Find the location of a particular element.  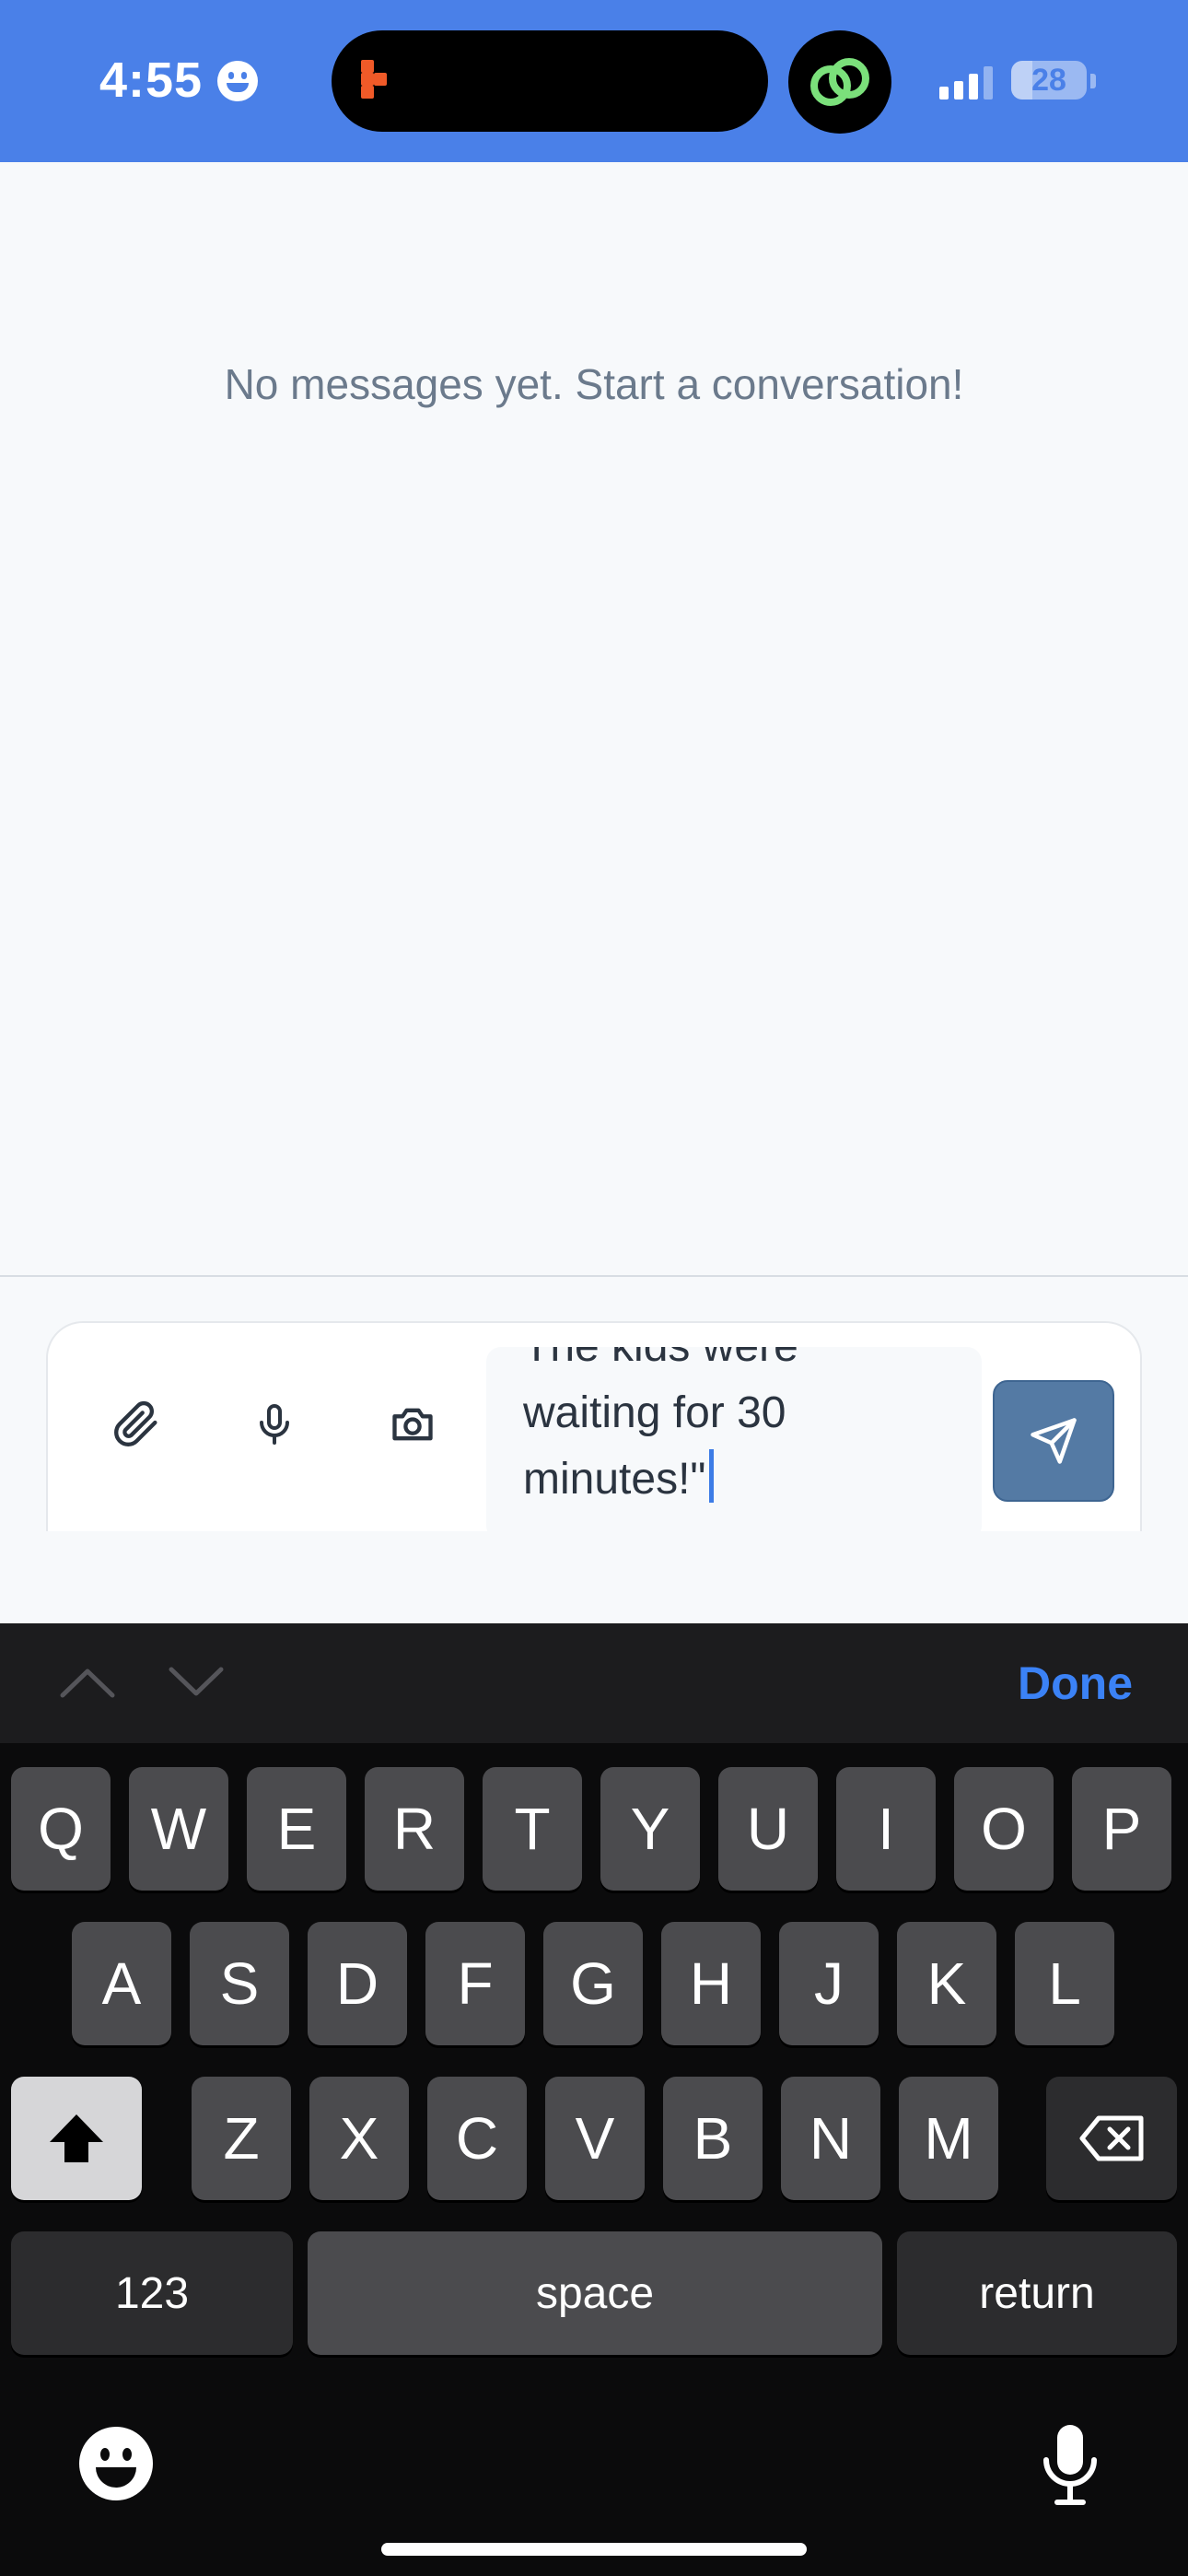

voice-record-button is located at coordinates (274, 1424).